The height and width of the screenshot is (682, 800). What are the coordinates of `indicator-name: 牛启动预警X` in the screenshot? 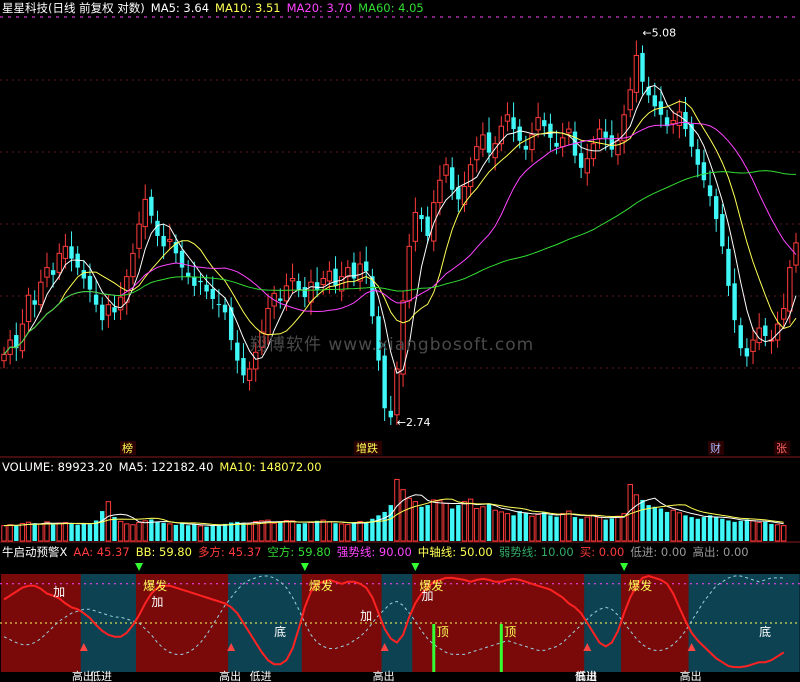 It's located at (35, 552).